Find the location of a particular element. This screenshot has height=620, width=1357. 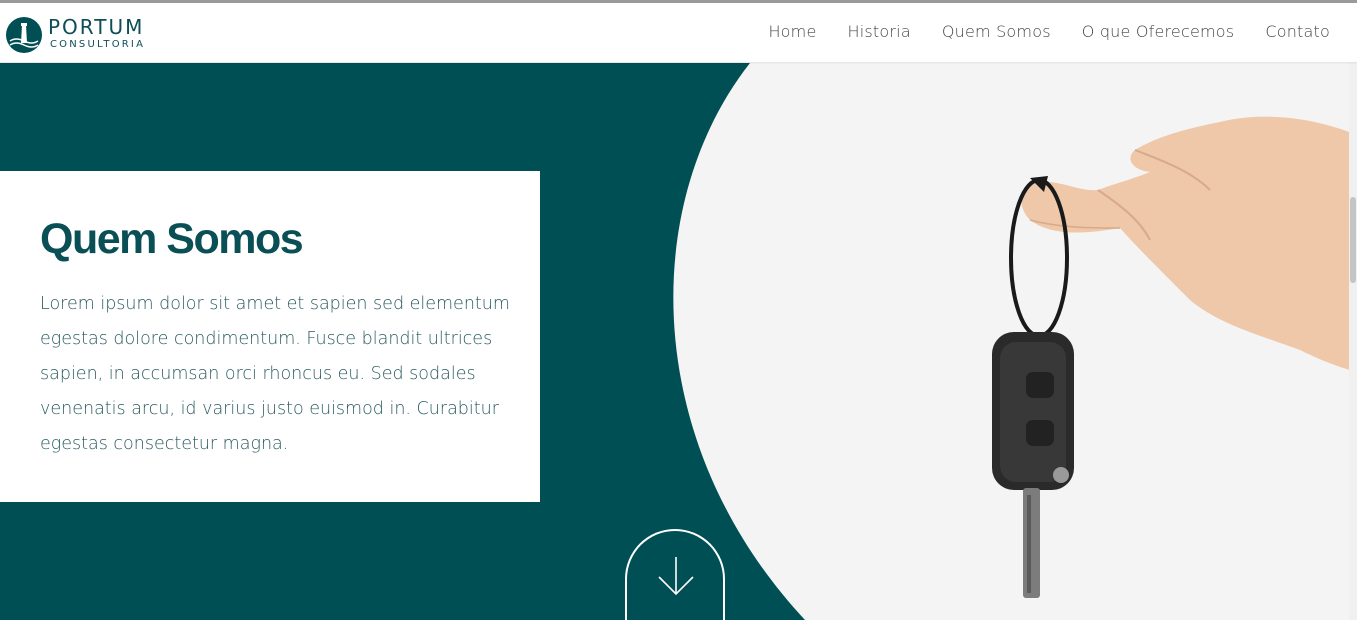

nav-historia: Historia is located at coordinates (879, 31).